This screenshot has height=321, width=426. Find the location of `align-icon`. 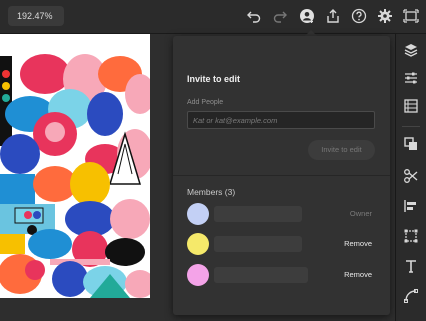

align-icon is located at coordinates (411, 206).